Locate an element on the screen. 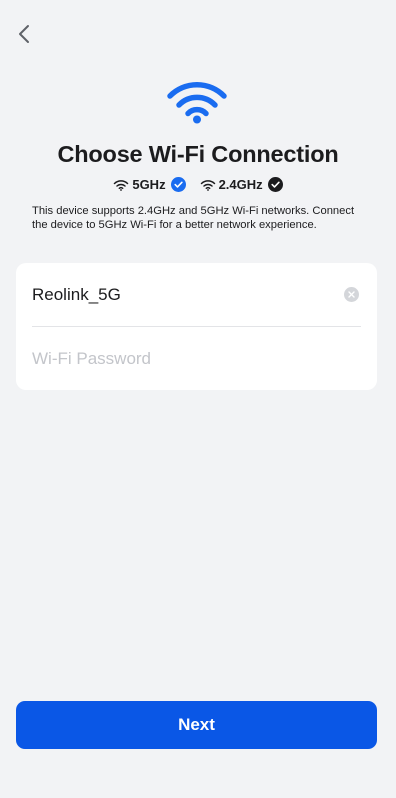 The image size is (396, 798). ssid-input is located at coordinates (172, 294).